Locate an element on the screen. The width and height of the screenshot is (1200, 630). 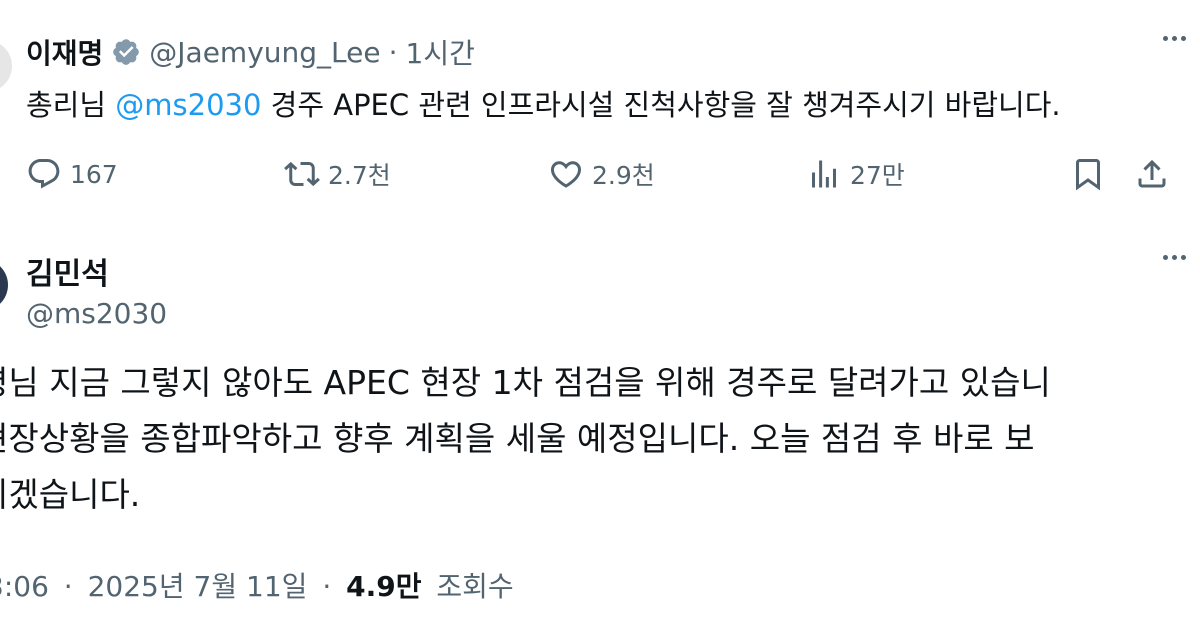
reply-icon is located at coordinates (44, 174).